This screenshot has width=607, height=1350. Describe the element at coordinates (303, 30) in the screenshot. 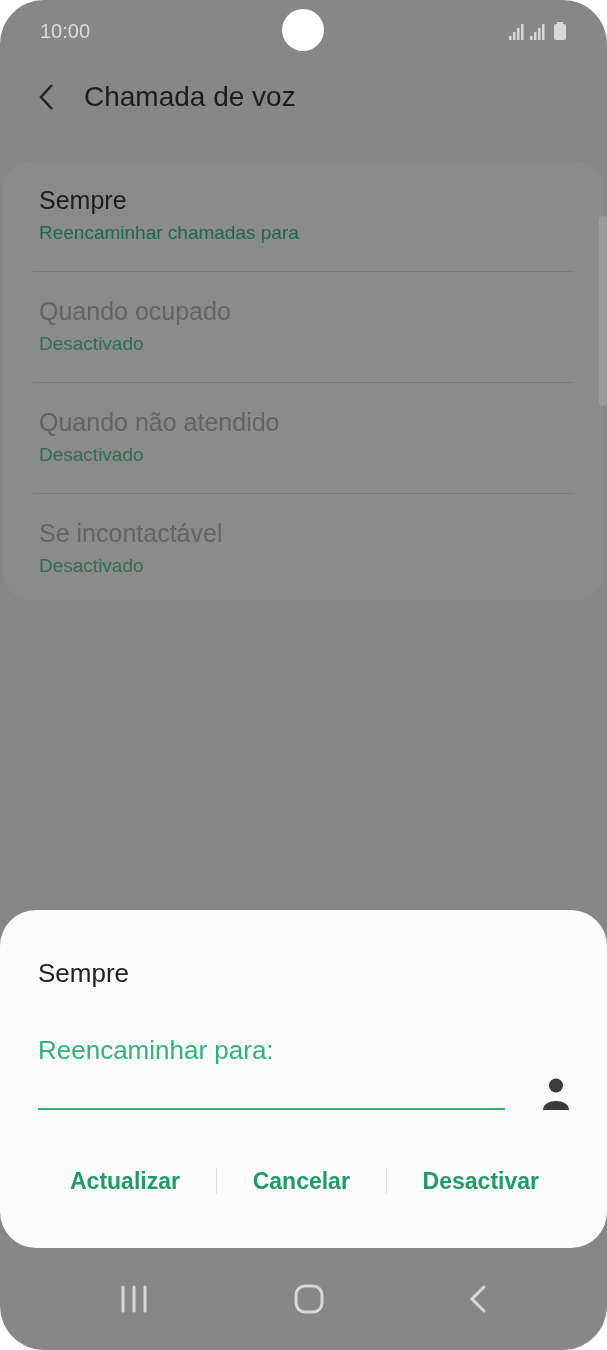

I see `camera-hole` at that location.